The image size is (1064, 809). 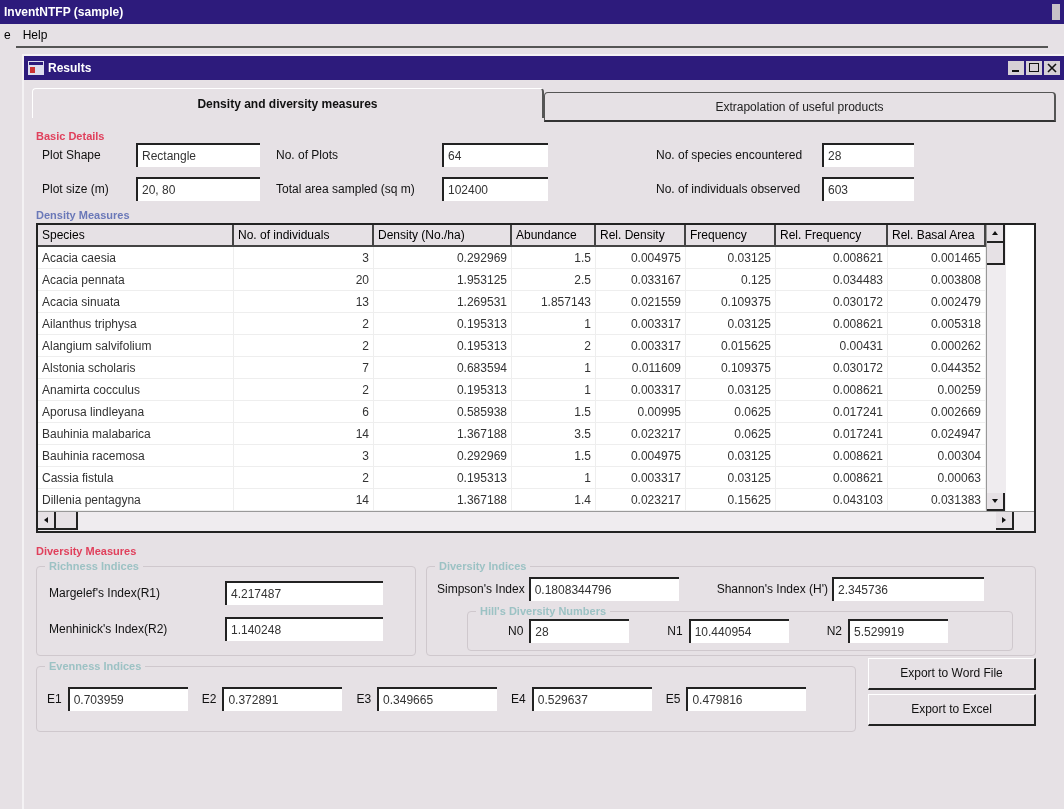 What do you see at coordinates (136, 257) in the screenshot?
I see `table-cell: Acacia caesia` at bounding box center [136, 257].